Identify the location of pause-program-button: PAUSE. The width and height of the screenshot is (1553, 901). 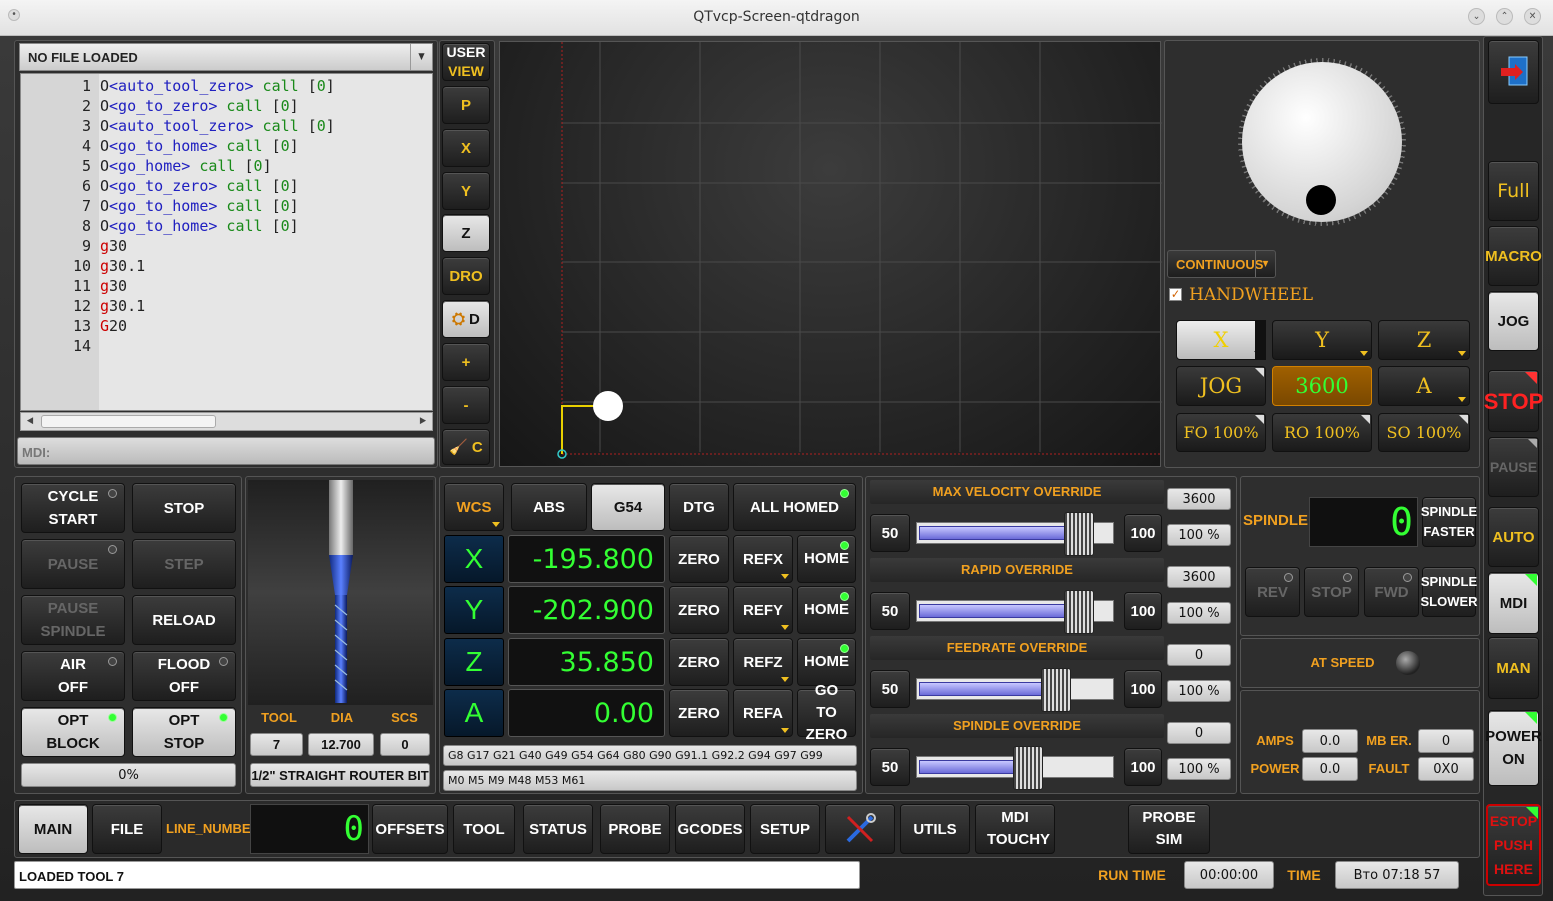
(73, 564).